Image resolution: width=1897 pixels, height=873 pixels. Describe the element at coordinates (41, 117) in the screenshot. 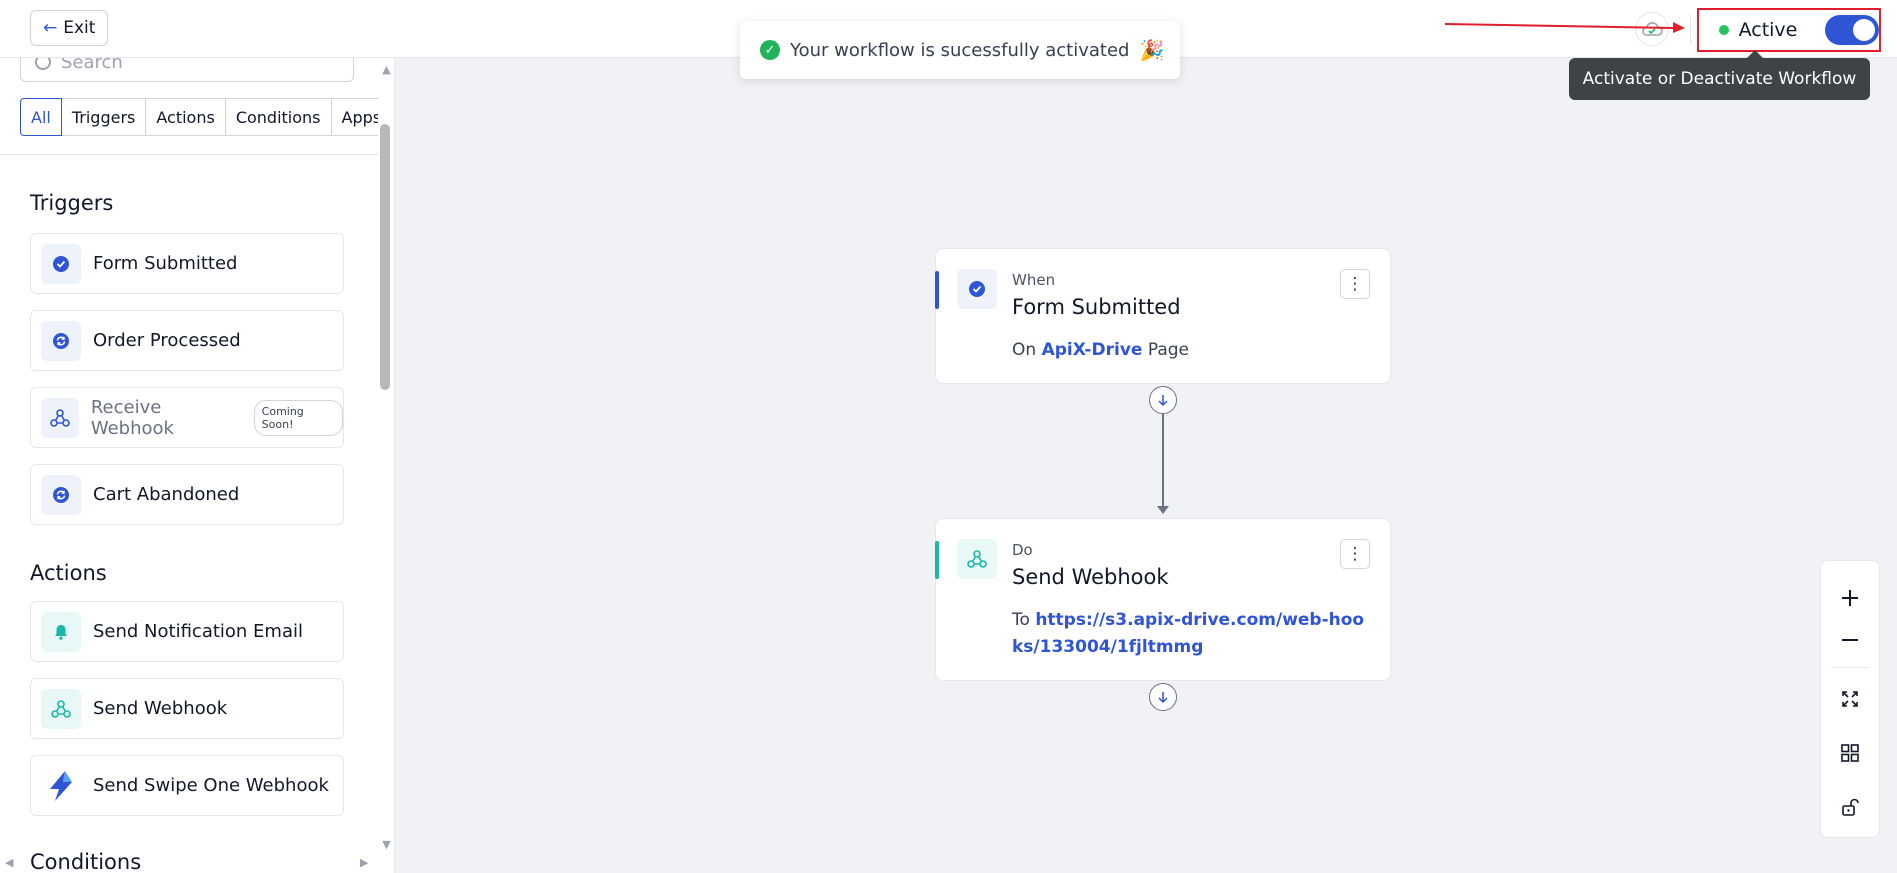

I see `filter-tab-all: All` at that location.